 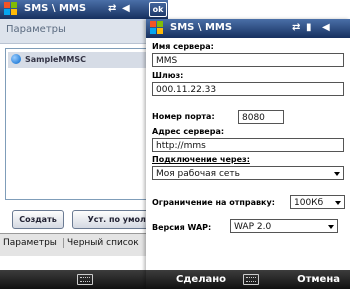 I want to click on tab-bar: Параметры Черный список Се, so click(x=84, y=244).